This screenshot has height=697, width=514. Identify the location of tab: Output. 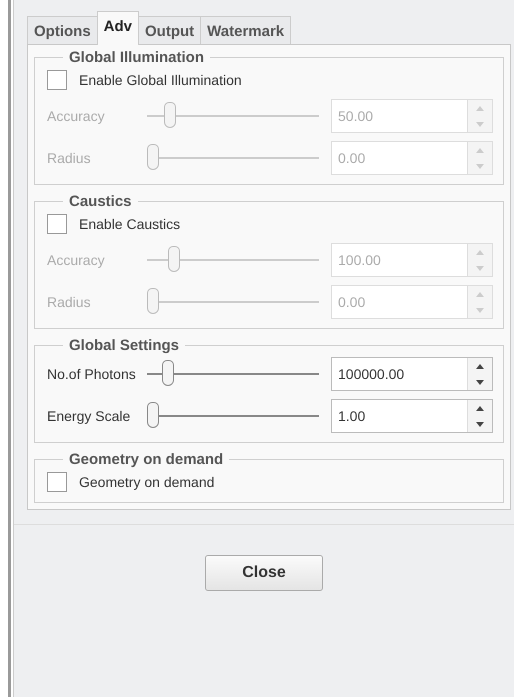
(170, 30).